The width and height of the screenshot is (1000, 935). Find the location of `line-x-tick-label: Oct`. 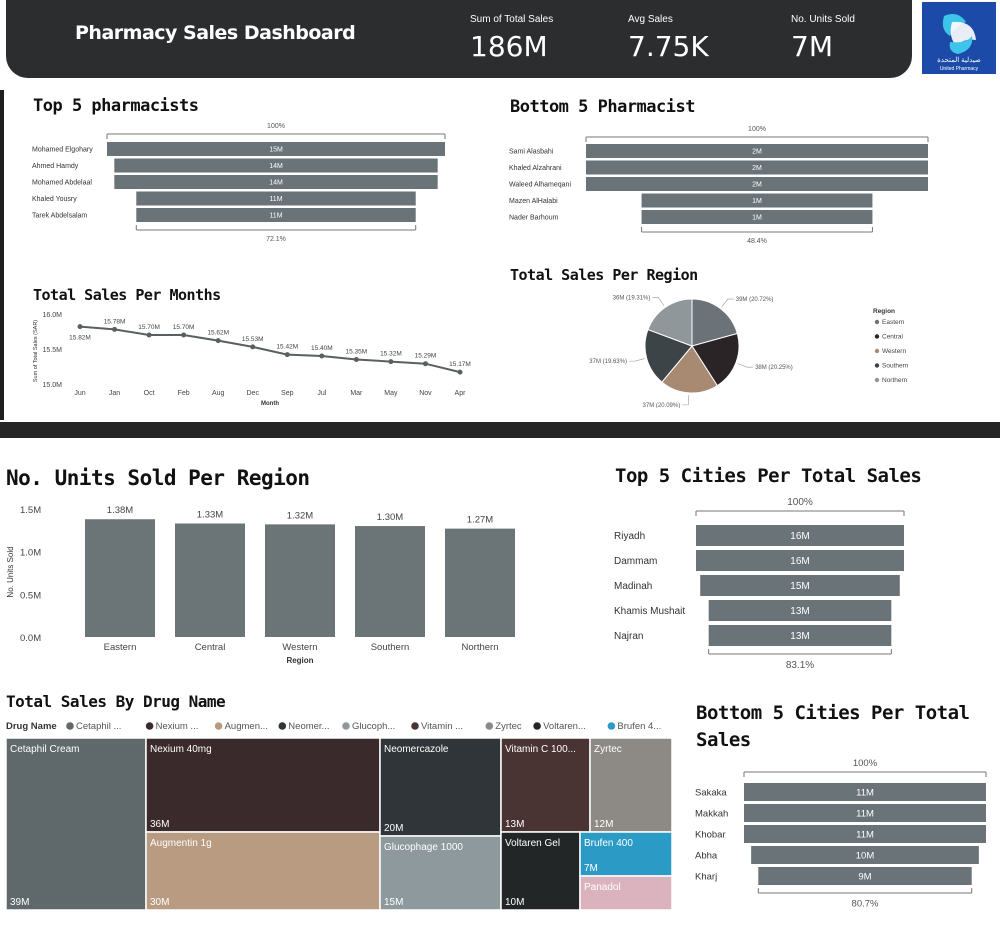

line-x-tick-label: Oct is located at coordinates (149, 393).